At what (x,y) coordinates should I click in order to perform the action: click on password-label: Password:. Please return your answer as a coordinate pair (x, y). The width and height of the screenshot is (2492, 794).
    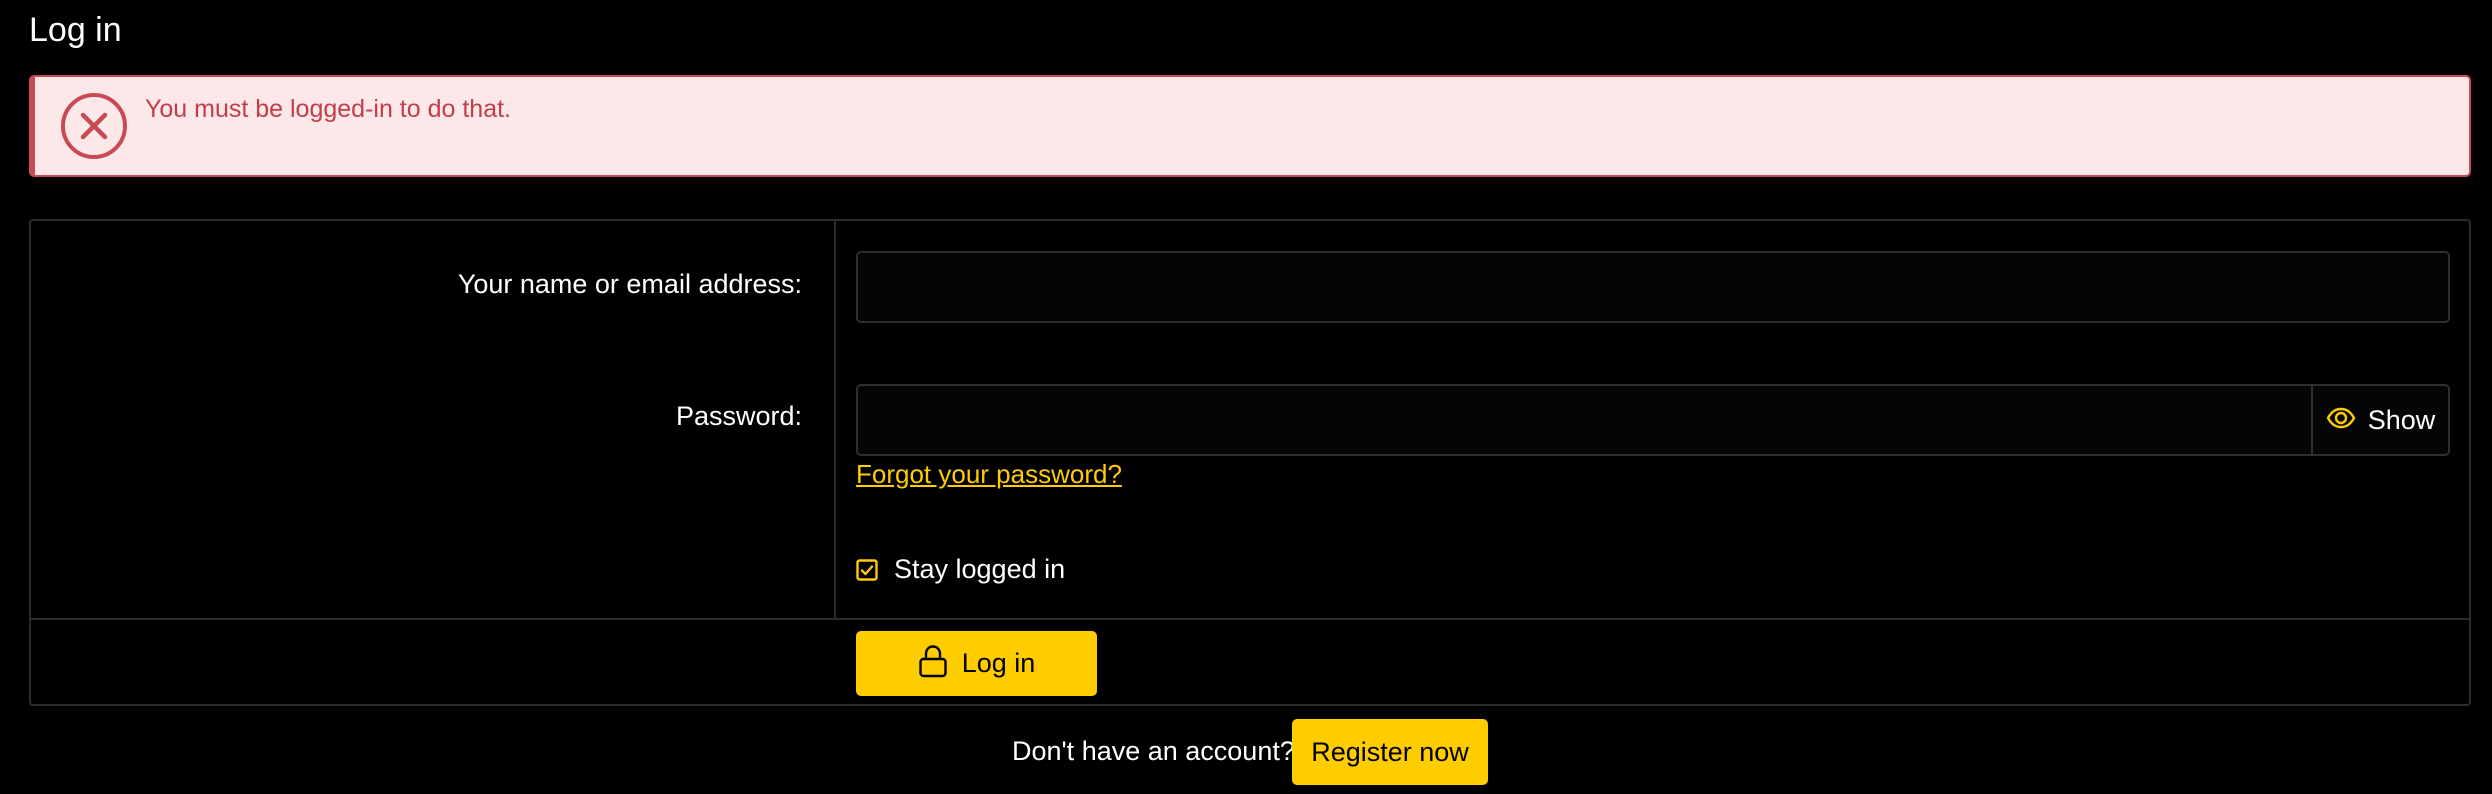
    Looking at the image, I should click on (738, 416).